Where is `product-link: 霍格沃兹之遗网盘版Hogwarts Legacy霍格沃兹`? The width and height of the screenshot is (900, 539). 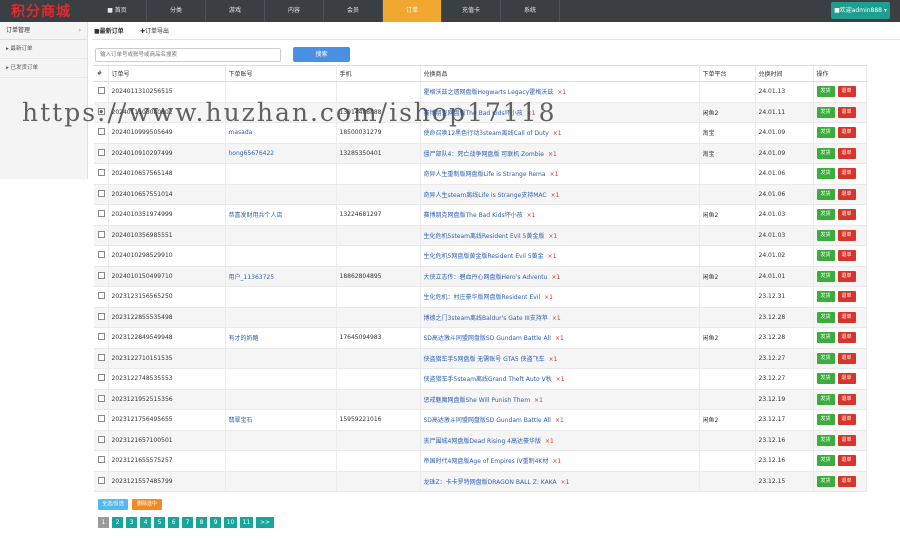 product-link: 霍格沃兹之遗网盘版Hogwarts Legacy霍格沃兹 is located at coordinates (489, 92).